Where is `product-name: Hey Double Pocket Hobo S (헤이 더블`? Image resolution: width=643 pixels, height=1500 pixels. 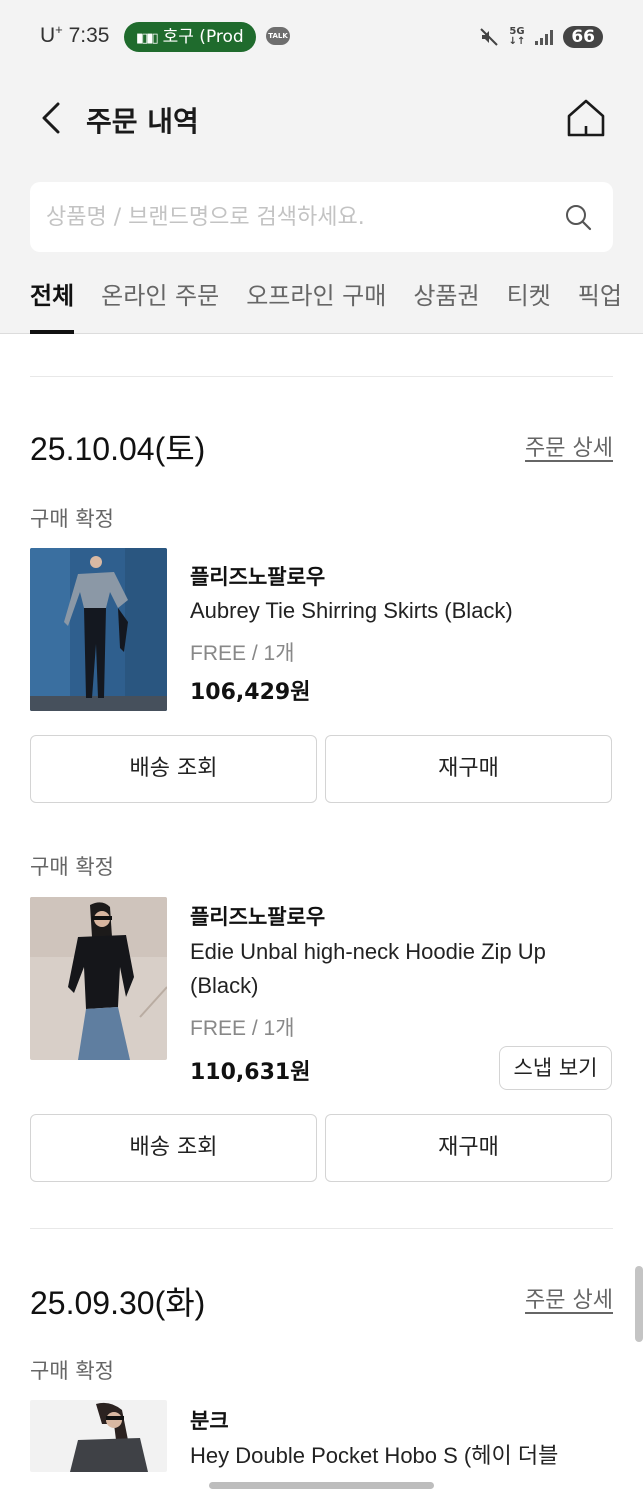
product-name: Hey Double Pocket Hobo S (헤이 더블 is located at coordinates (395, 1456).